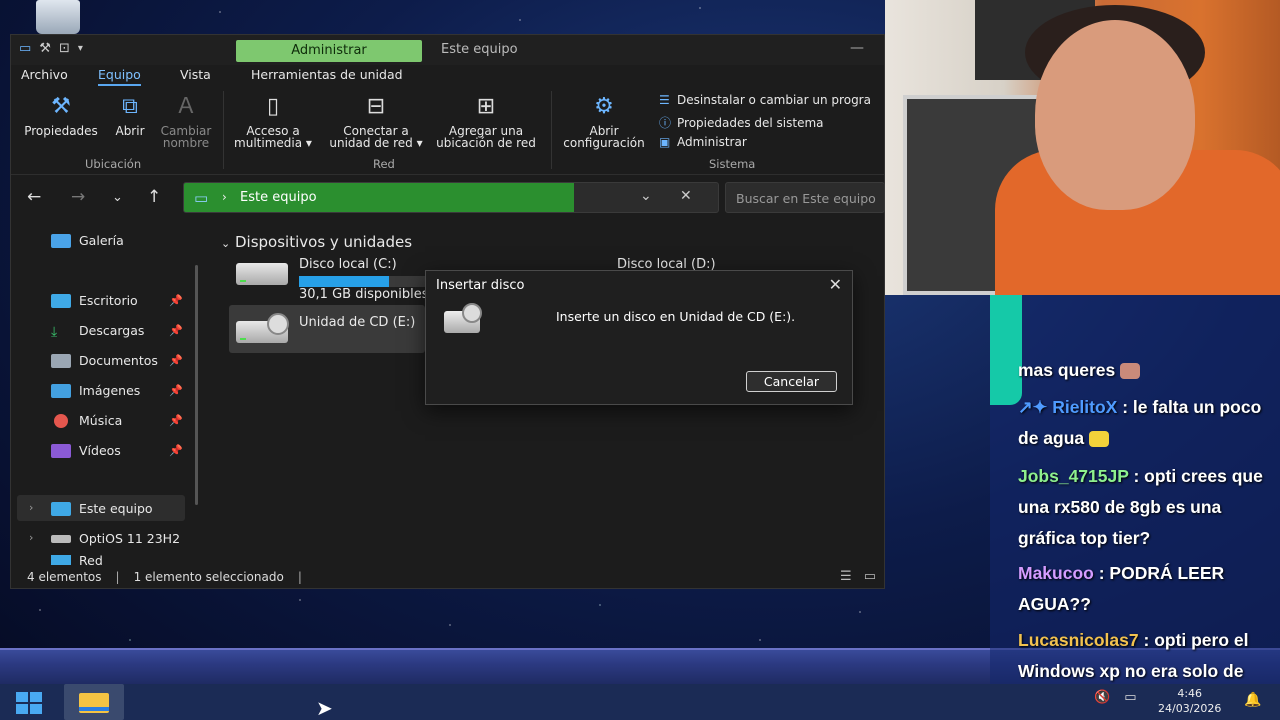 The width and height of the screenshot is (1280, 720). What do you see at coordinates (486, 122) in the screenshot?
I see `add-network-location-button: ⊞ Agregar una ubicación de red` at bounding box center [486, 122].